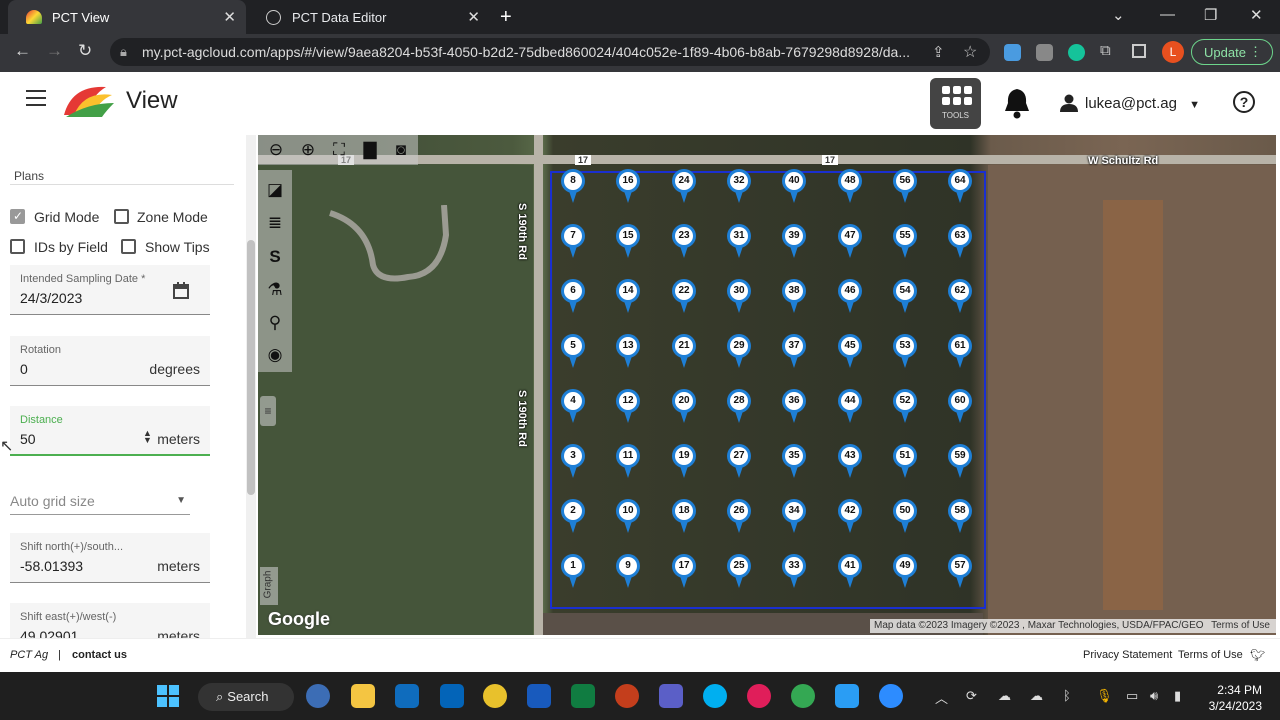 This screenshot has width=1280, height=720. I want to click on ids-by-field-checkbox, so click(17, 246).